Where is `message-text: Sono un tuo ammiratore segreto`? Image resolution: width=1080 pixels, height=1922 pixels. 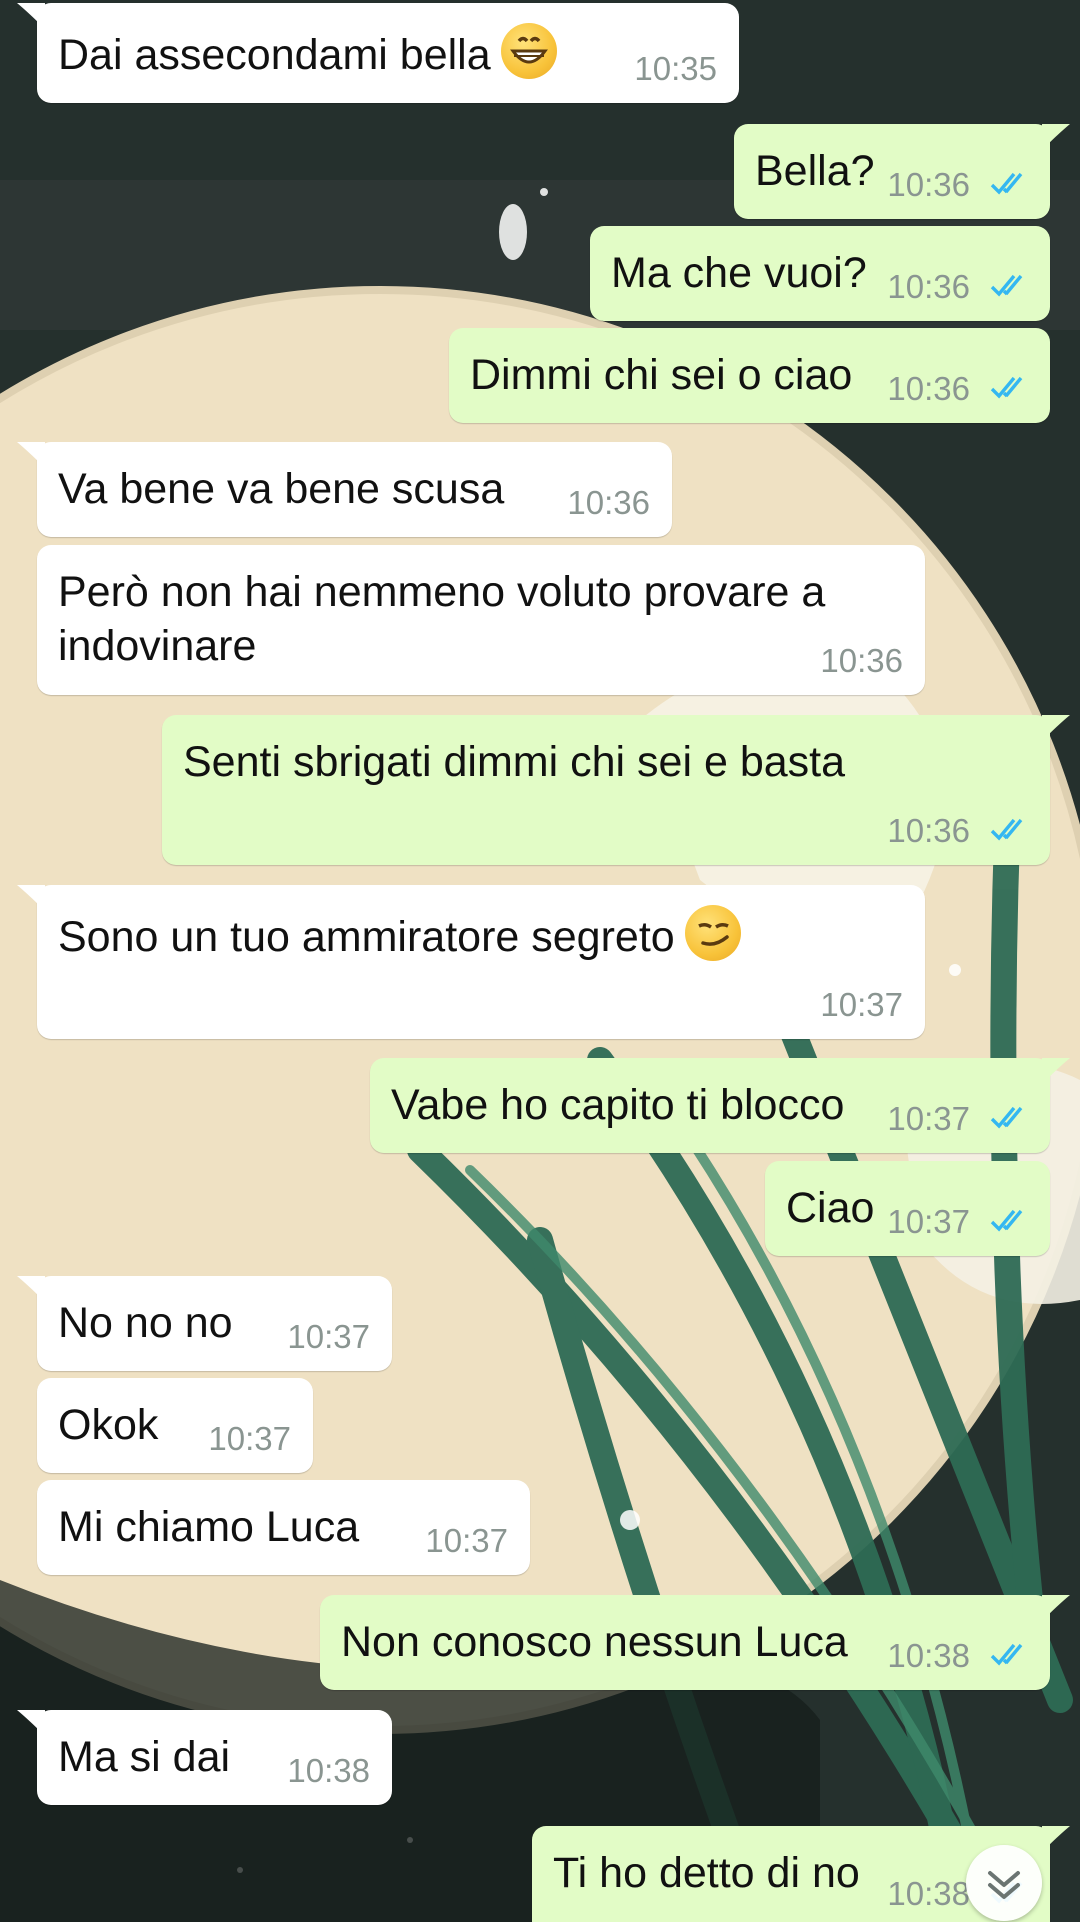 message-text: Sono un tuo ammiratore segreto is located at coordinates (399, 934).